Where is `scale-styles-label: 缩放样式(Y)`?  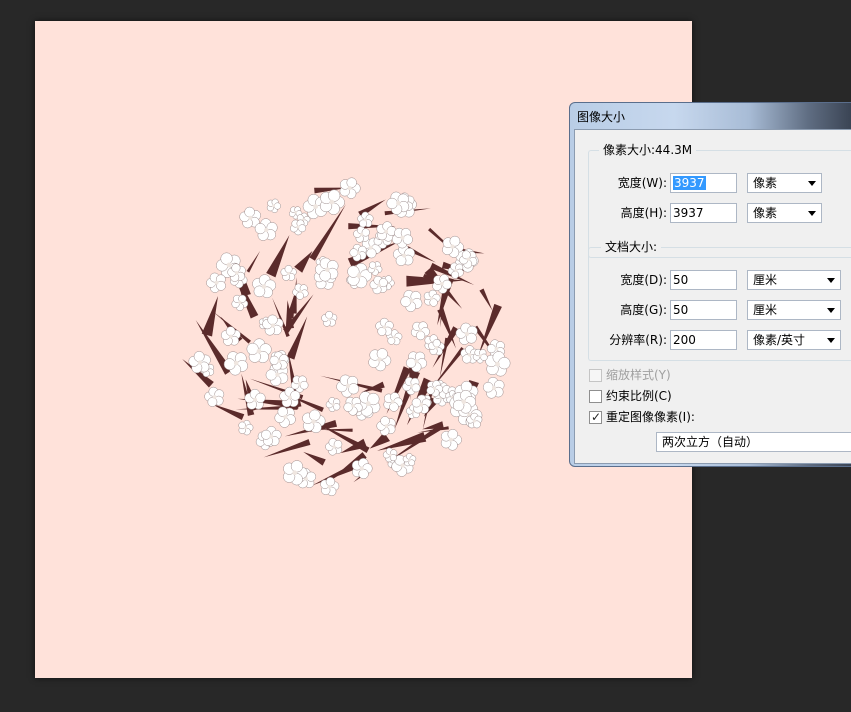
scale-styles-label: 缩放样式(Y) is located at coordinates (638, 375).